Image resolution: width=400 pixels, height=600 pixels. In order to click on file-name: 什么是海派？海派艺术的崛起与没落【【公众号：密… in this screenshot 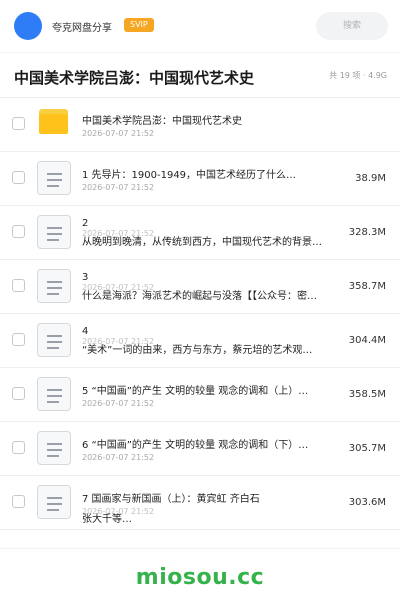, I will do `click(199, 296)`.